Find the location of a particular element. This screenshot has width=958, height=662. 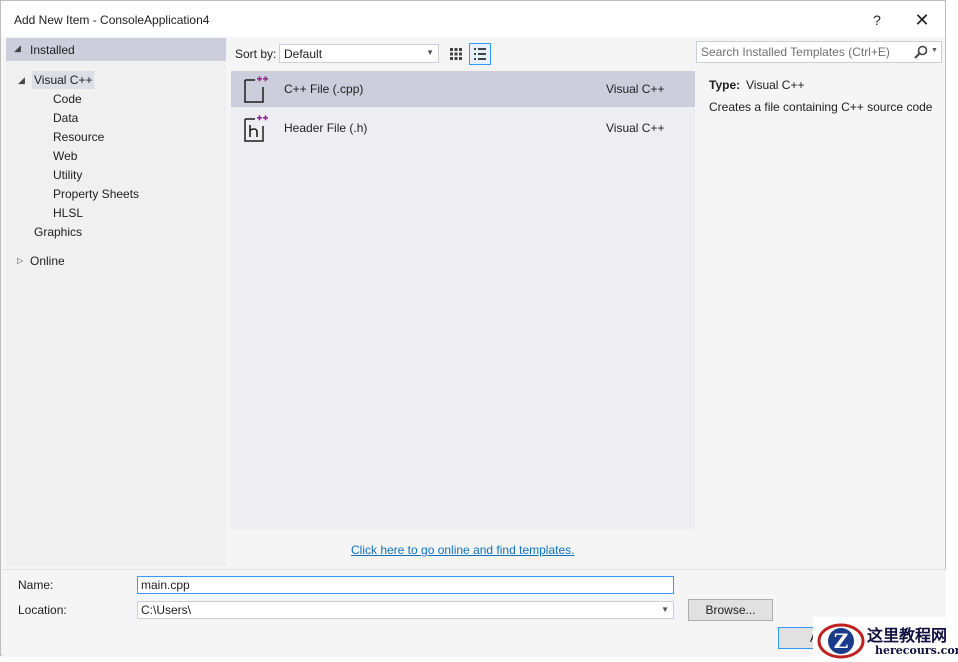

list-view-icon is located at coordinates (480, 54).